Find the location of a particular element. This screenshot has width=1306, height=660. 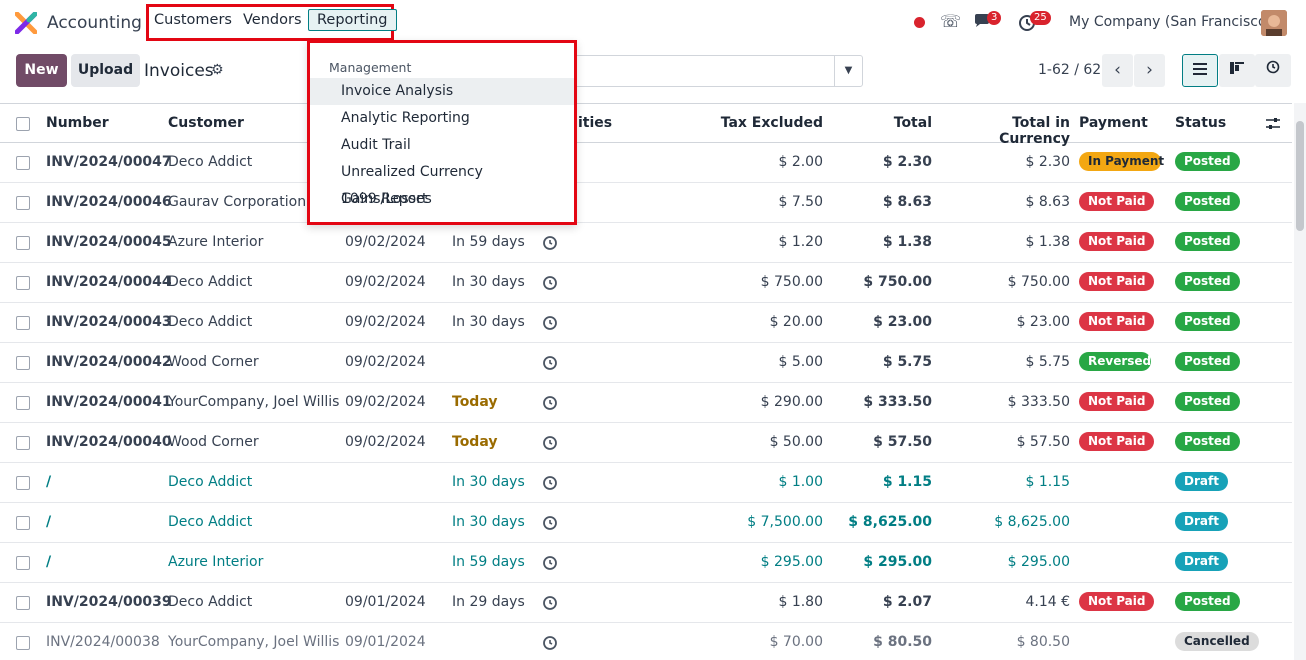

tax-excluded: $ 295.00 is located at coordinates (791, 562).